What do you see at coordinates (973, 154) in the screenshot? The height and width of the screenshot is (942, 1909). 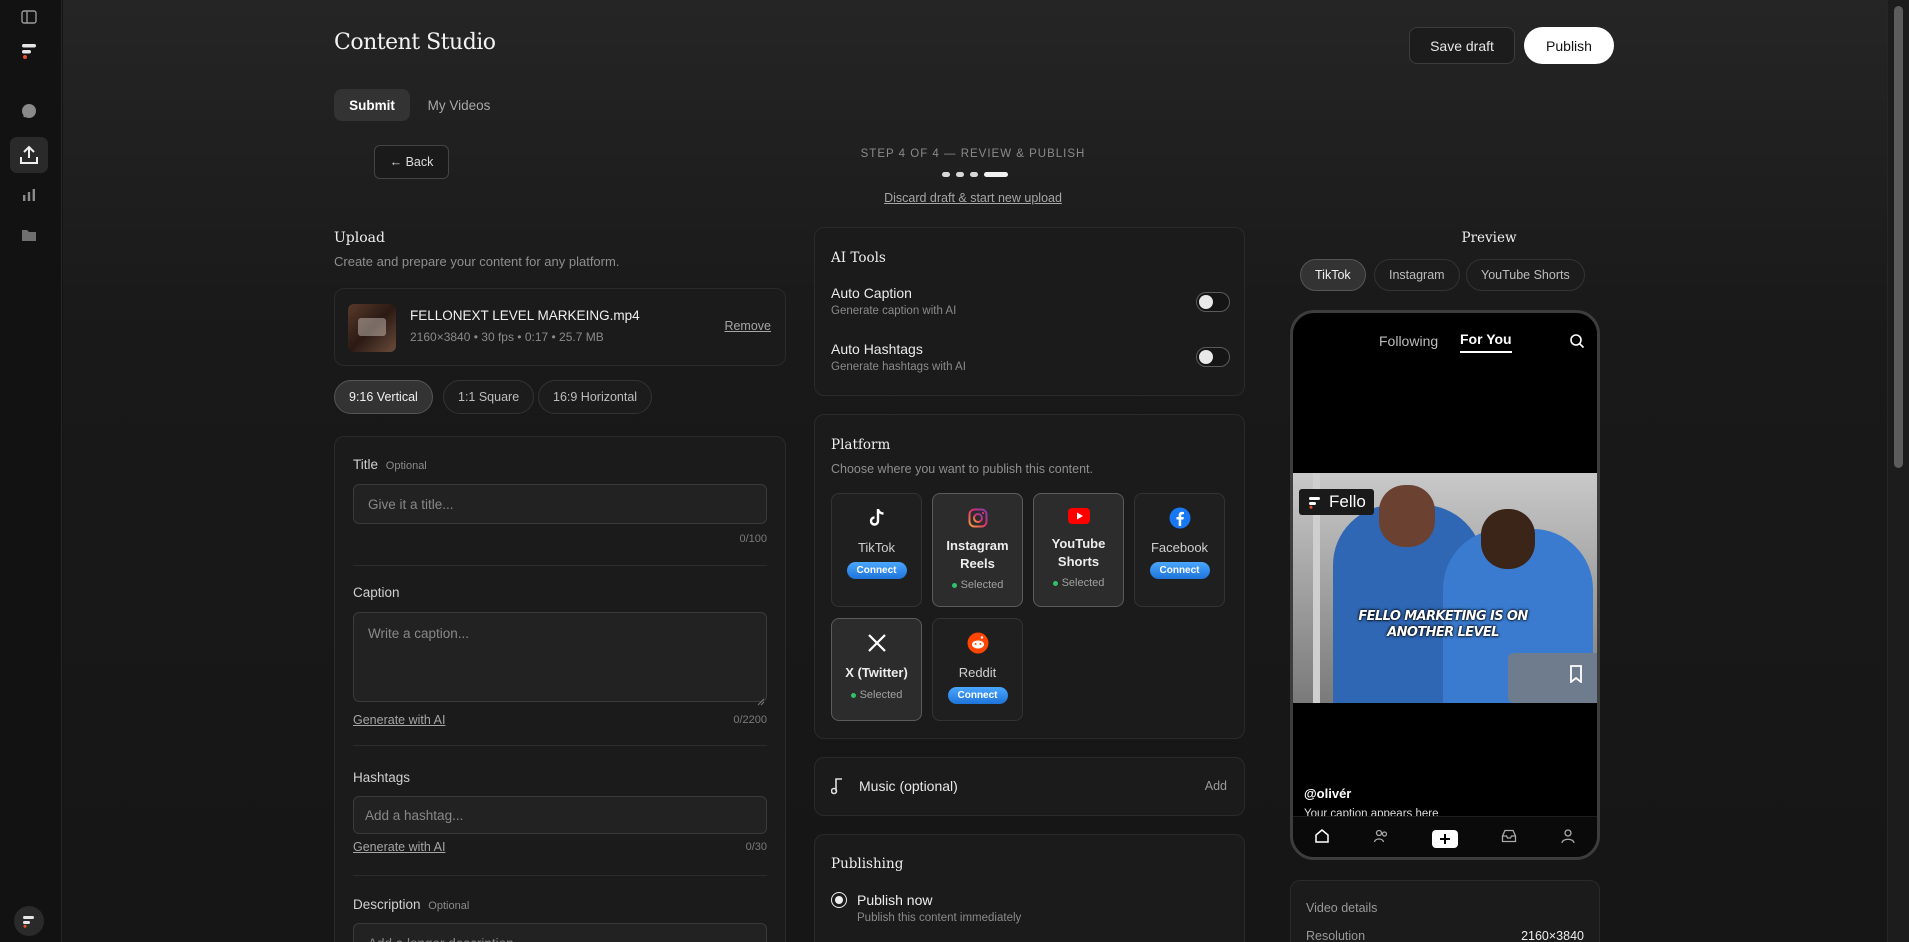 I see `step-indicator-text: STEP 4 OF 4 — REVIEW & PUBLISH` at bounding box center [973, 154].